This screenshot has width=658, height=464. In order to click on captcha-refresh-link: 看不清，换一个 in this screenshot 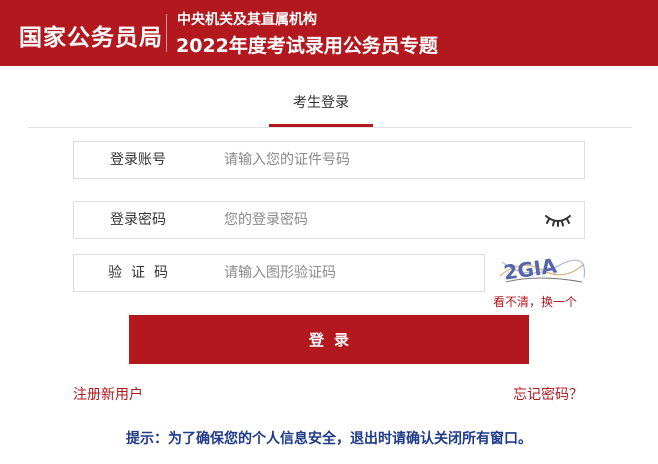, I will do `click(535, 301)`.